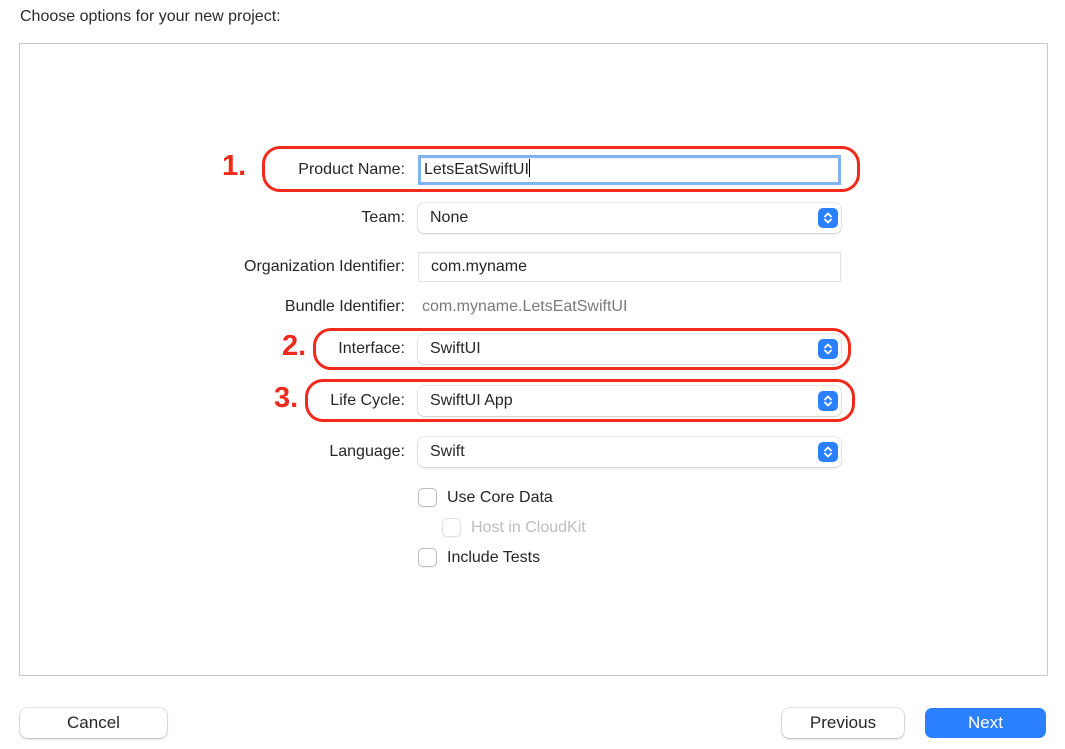 The width and height of the screenshot is (1065, 749). Describe the element at coordinates (629, 170) in the screenshot. I see `product-name-field: LetsEatSwiftUI` at that location.